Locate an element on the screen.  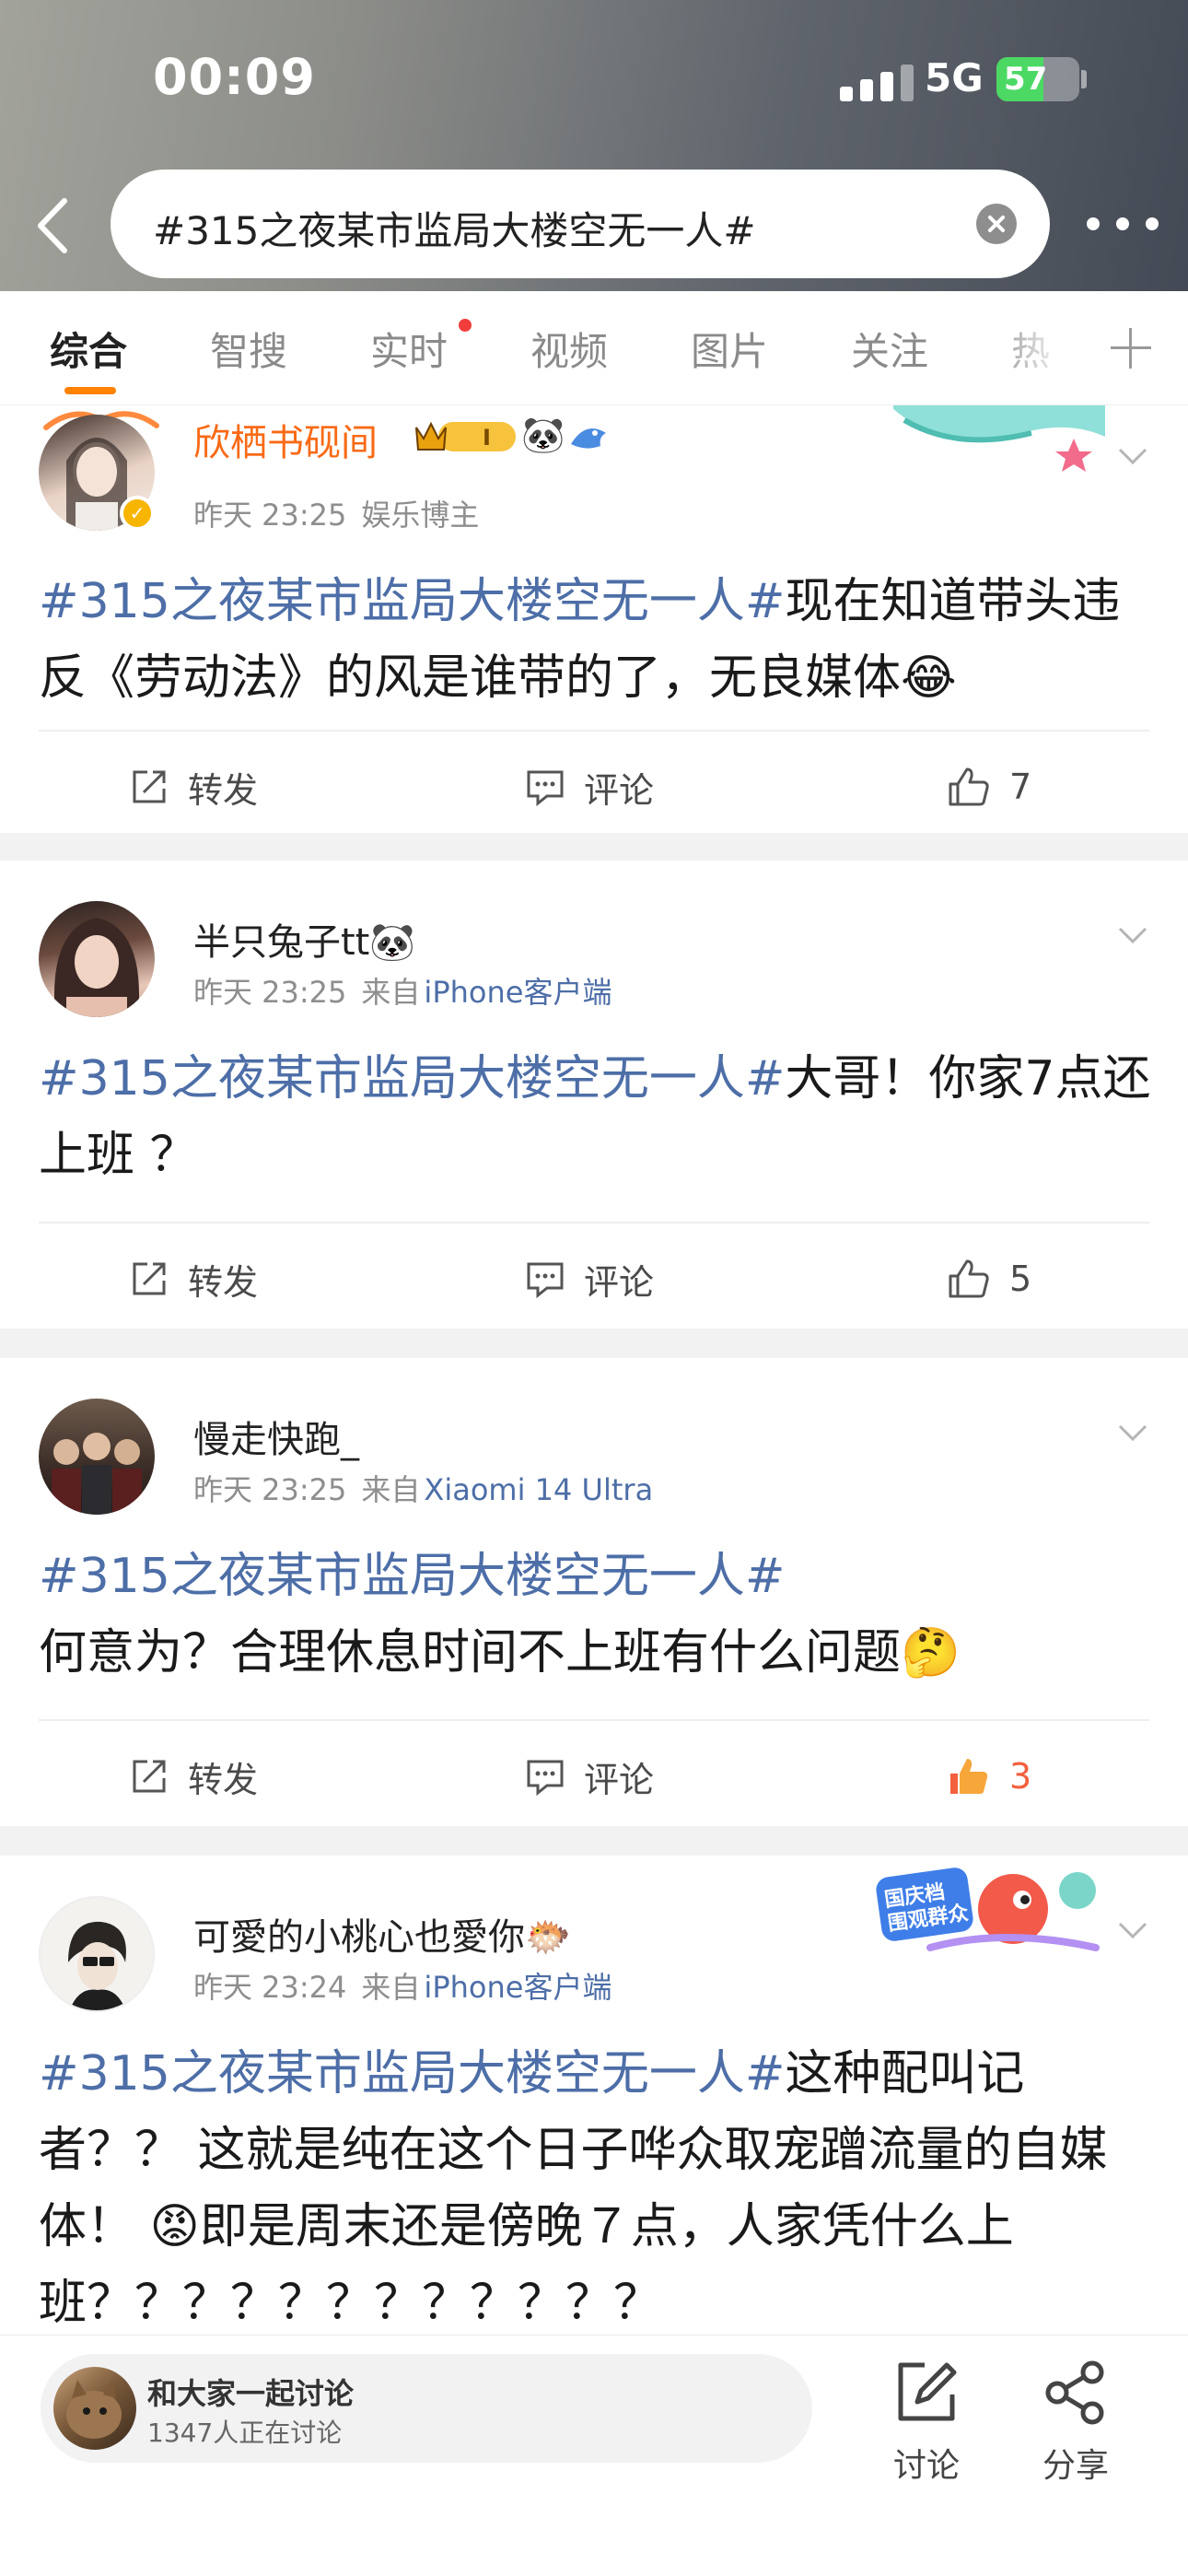
realtime-notification-dot is located at coordinates (465, 325).